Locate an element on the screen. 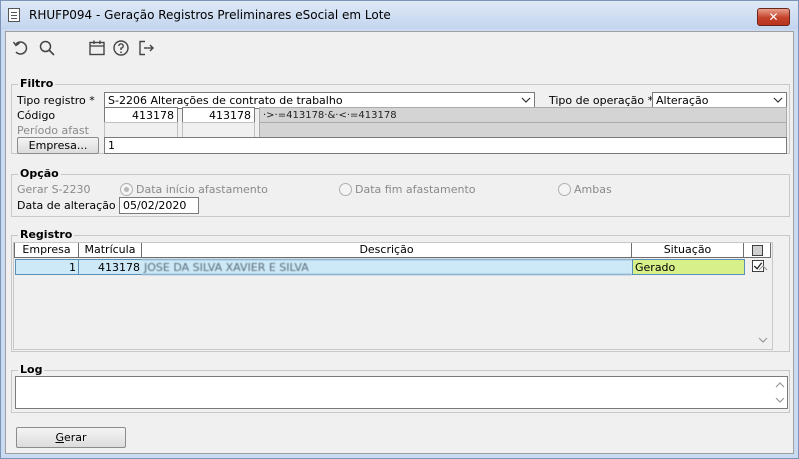 The width and height of the screenshot is (799, 459). data-alteracao-input: 05/02/2020 is located at coordinates (159, 205).